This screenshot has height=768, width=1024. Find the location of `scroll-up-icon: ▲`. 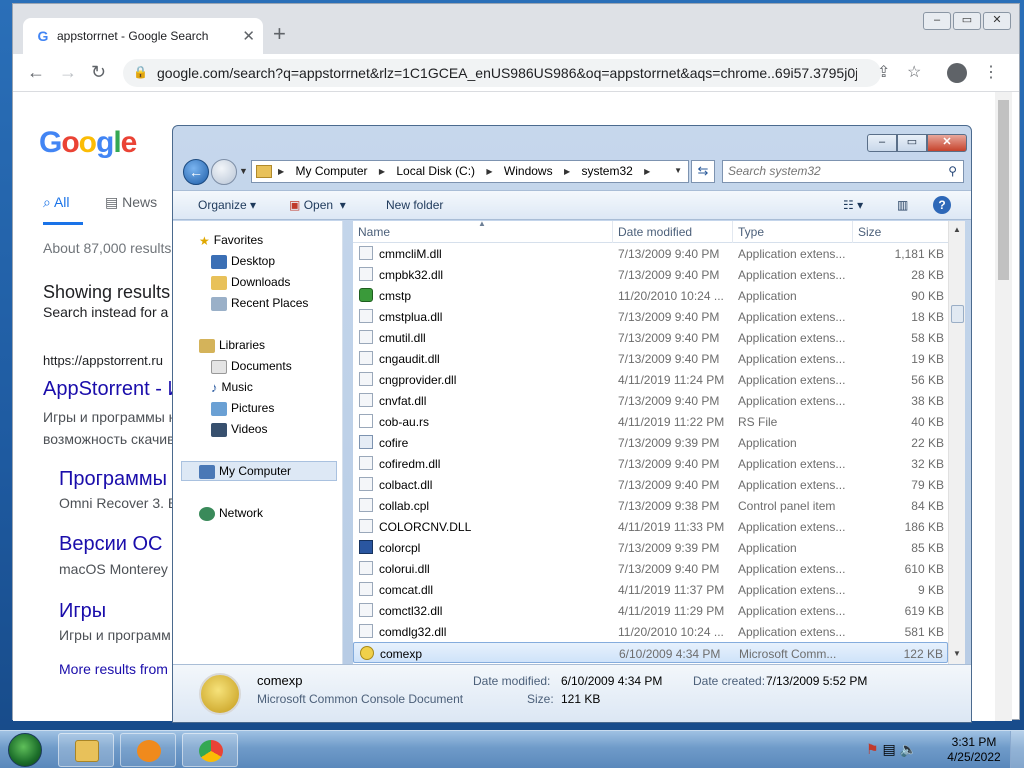

scroll-up-icon: ▲ is located at coordinates (957, 229).